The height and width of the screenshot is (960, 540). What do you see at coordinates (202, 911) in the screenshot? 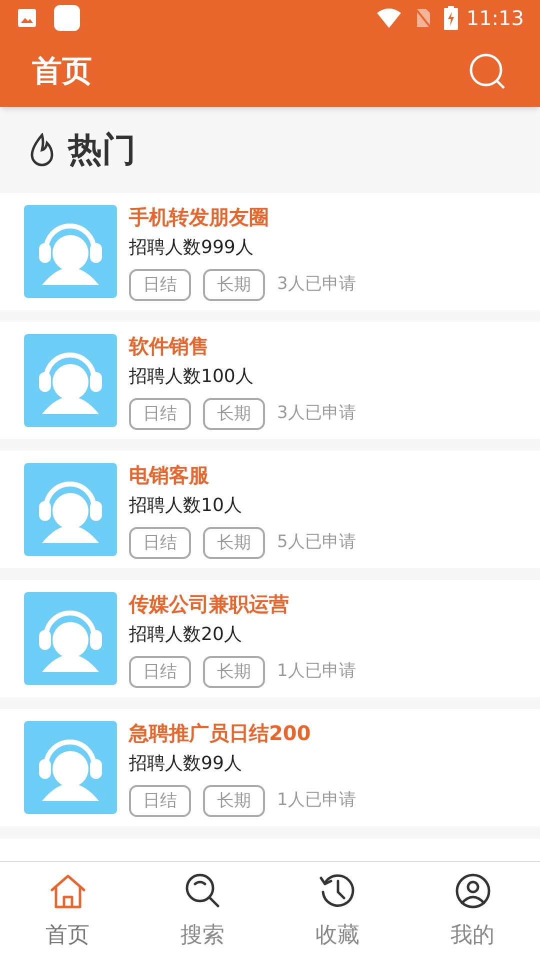
I see `nav-tab: 搜索` at bounding box center [202, 911].